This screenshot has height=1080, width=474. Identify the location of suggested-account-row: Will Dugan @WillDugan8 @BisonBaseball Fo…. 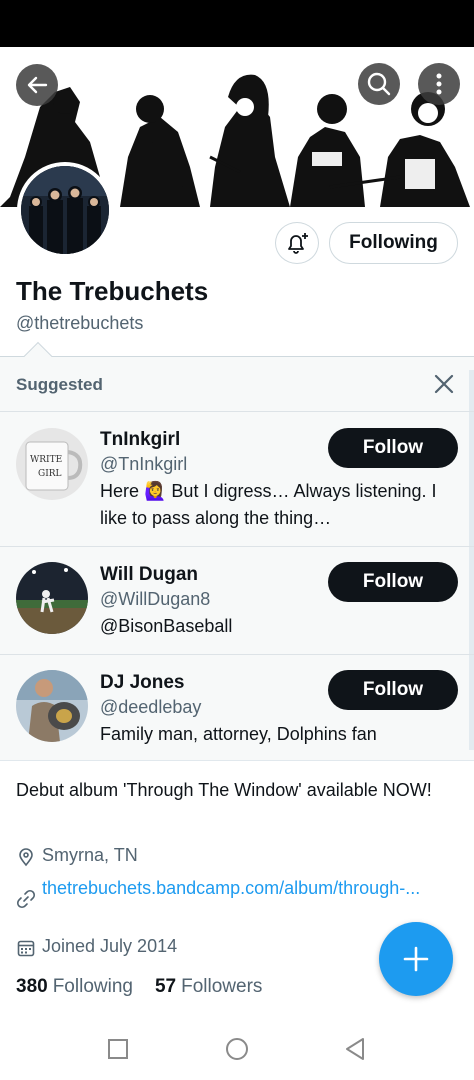
(237, 600).